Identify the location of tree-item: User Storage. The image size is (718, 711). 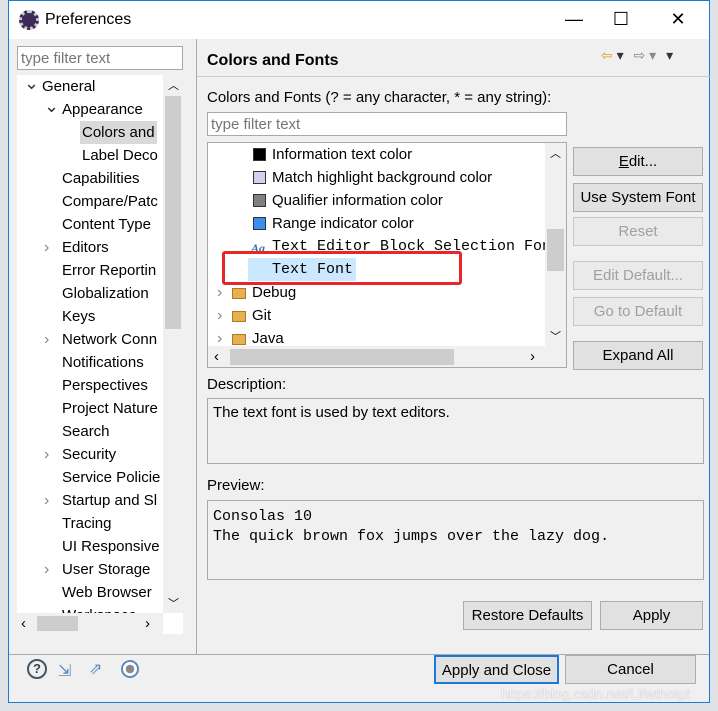
(106, 569).